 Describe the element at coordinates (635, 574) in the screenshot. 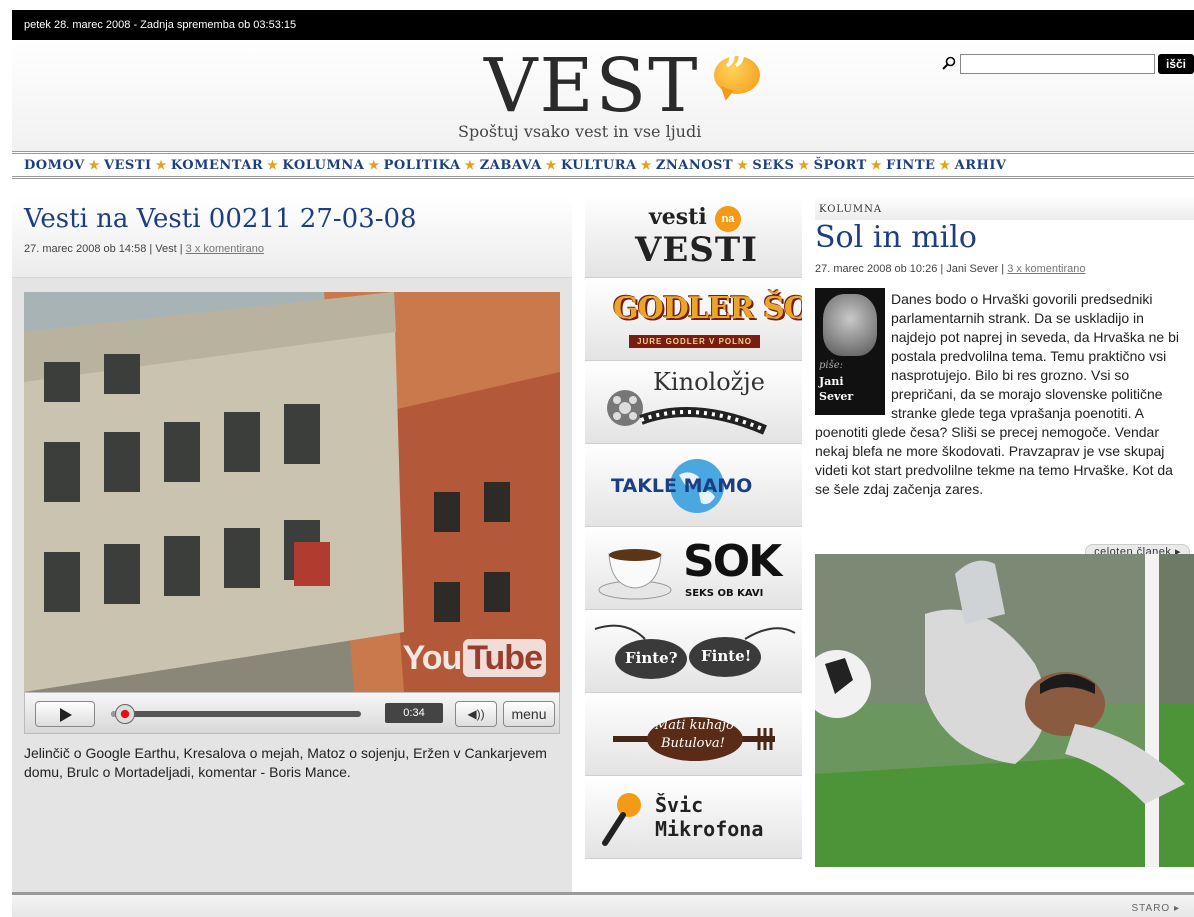

I see `coffee-cup-icon` at that location.